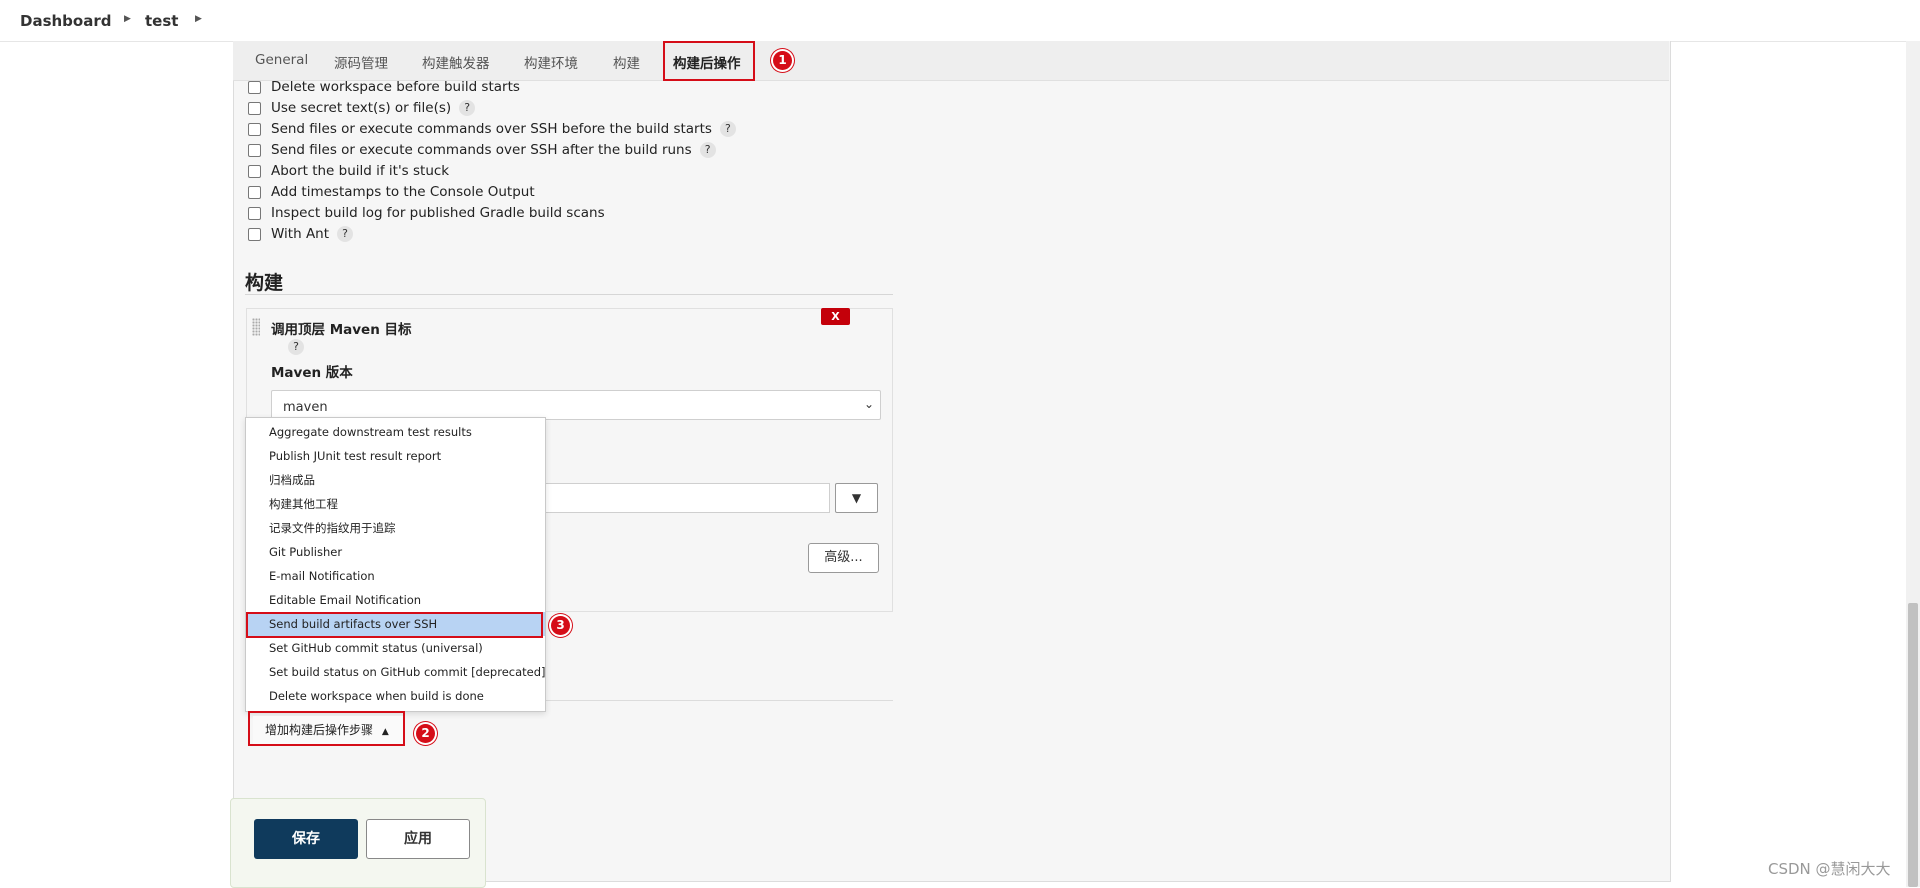  What do you see at coordinates (161, 21) in the screenshot?
I see `breadcrumb-test: test` at bounding box center [161, 21].